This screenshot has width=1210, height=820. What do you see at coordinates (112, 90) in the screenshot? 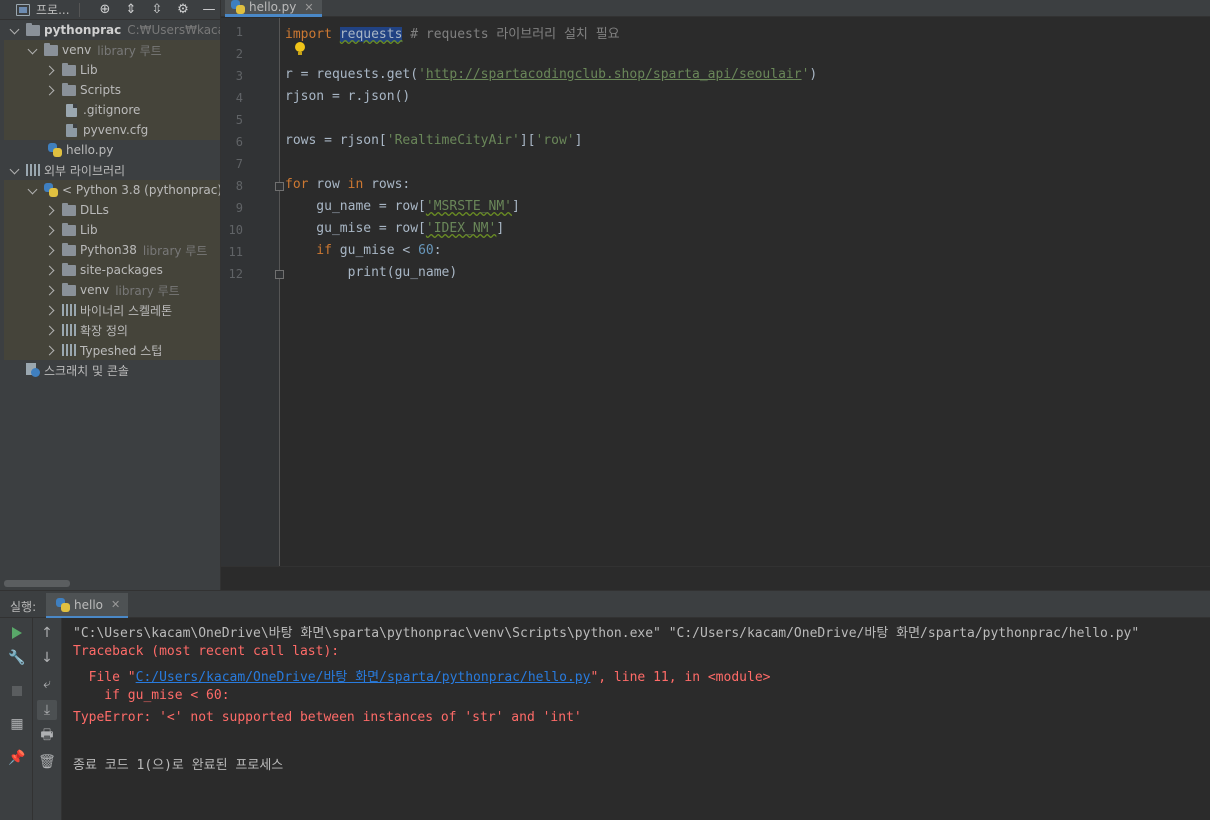
I see `tree-item-scripts: Scripts` at bounding box center [112, 90].